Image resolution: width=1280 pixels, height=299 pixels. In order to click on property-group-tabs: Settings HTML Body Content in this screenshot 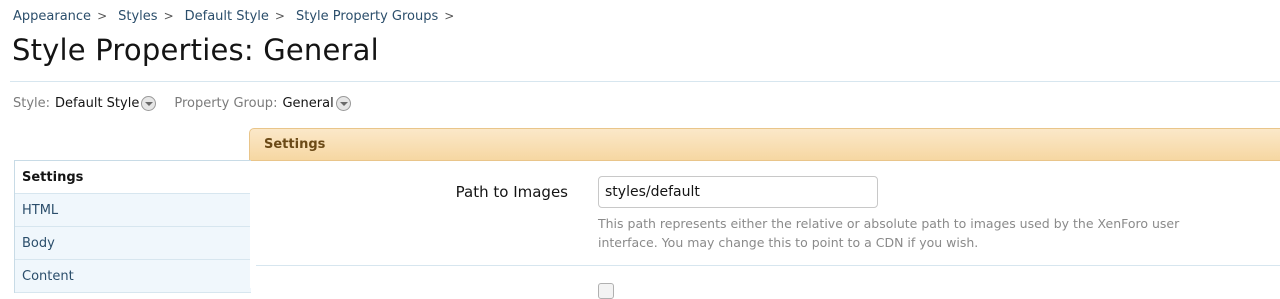, I will do `click(132, 226)`.